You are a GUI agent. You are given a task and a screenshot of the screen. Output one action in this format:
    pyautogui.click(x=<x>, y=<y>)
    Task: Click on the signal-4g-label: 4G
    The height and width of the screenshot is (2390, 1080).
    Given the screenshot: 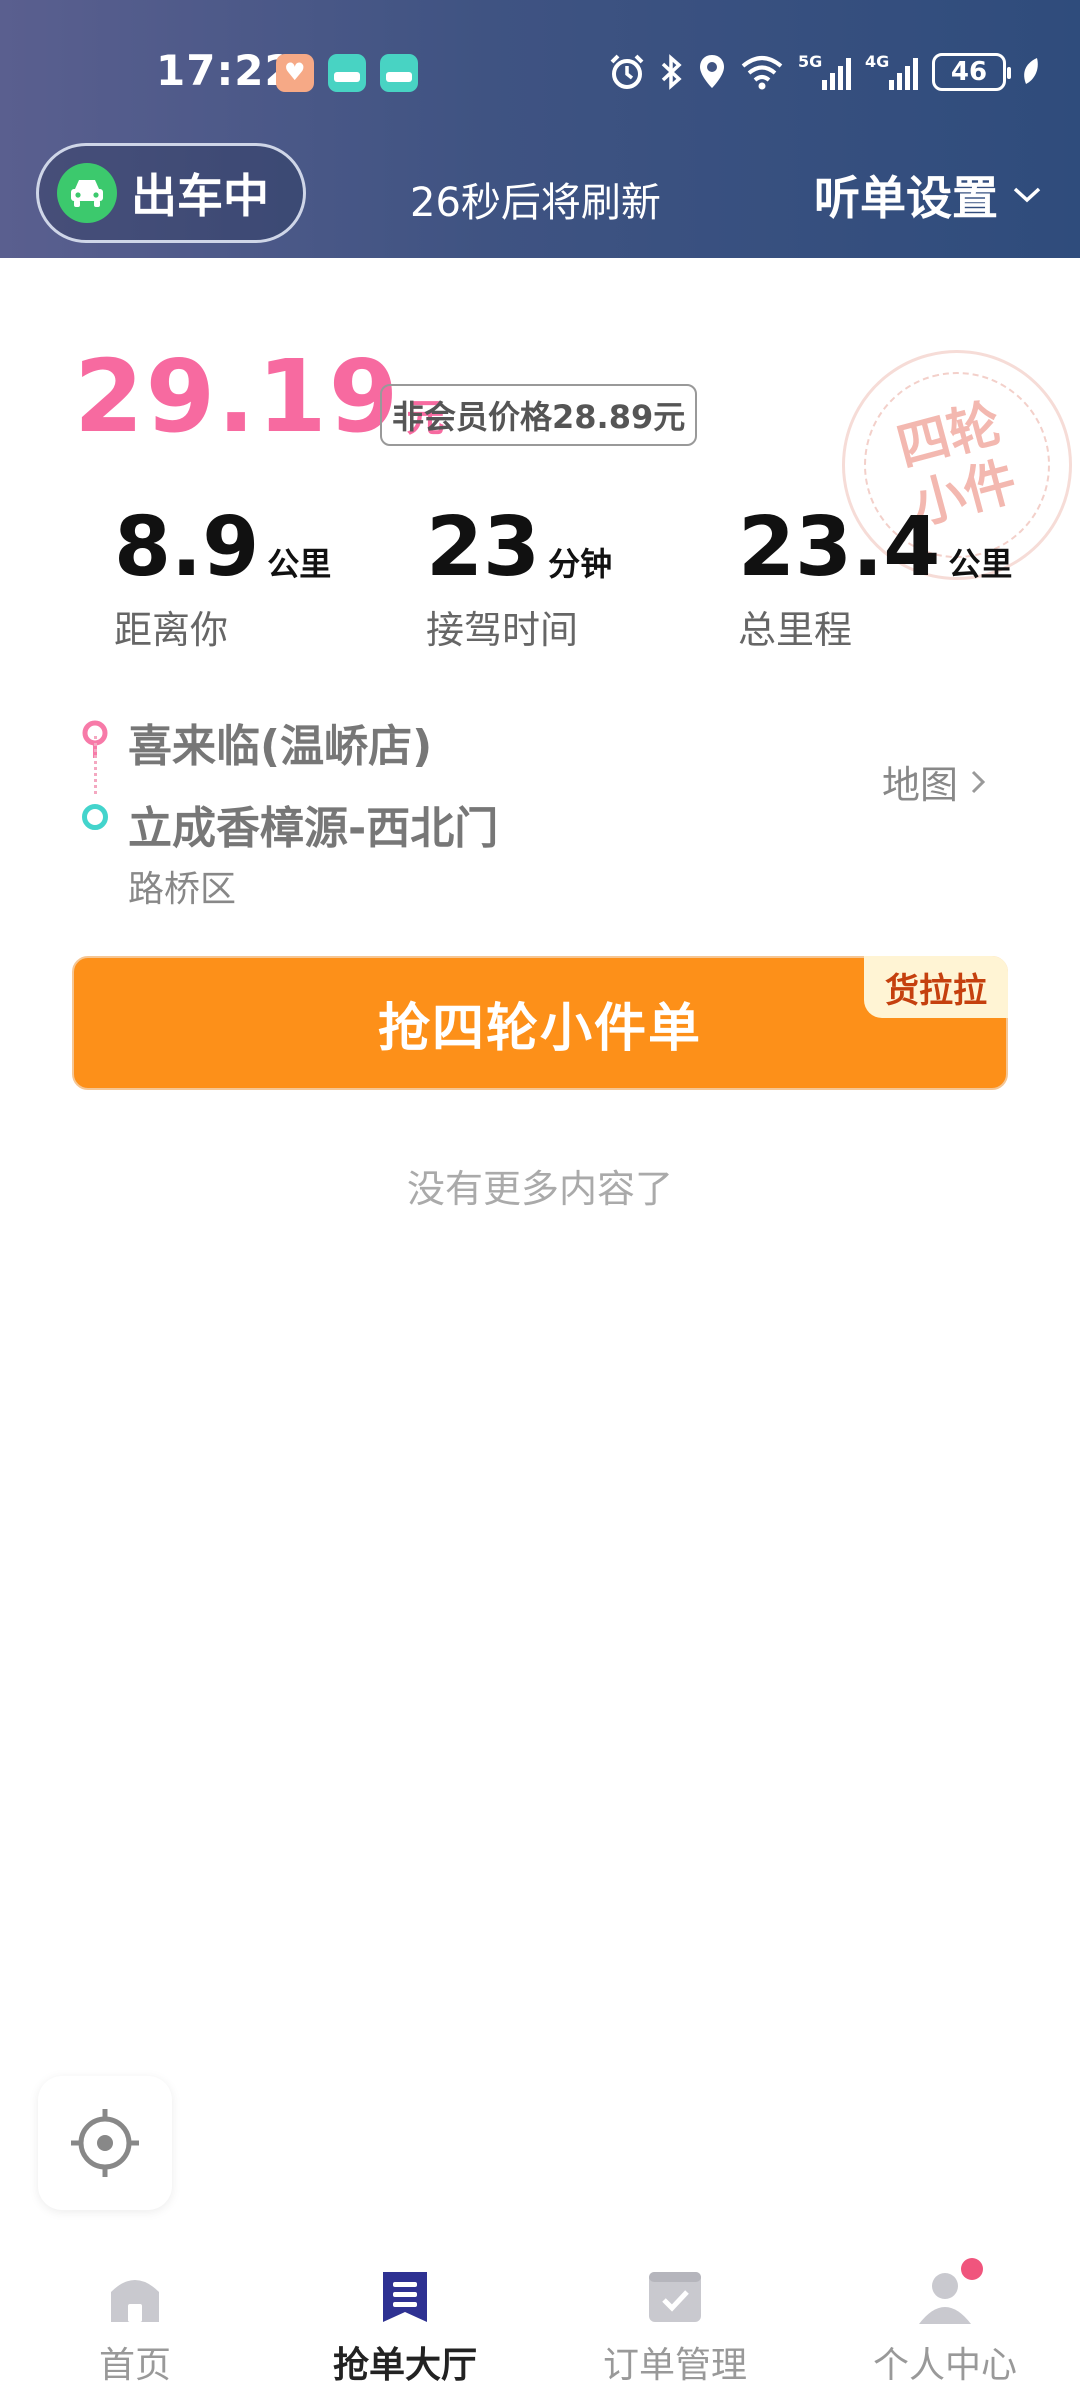 What is the action you would take?
    pyautogui.click(x=877, y=61)
    